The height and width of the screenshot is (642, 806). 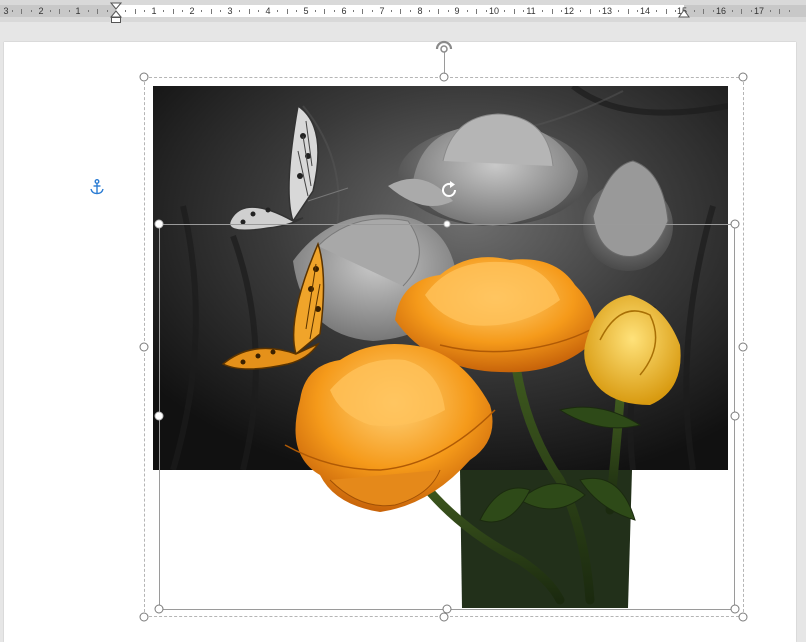 I want to click on ruler-number: 4, so click(x=268, y=11).